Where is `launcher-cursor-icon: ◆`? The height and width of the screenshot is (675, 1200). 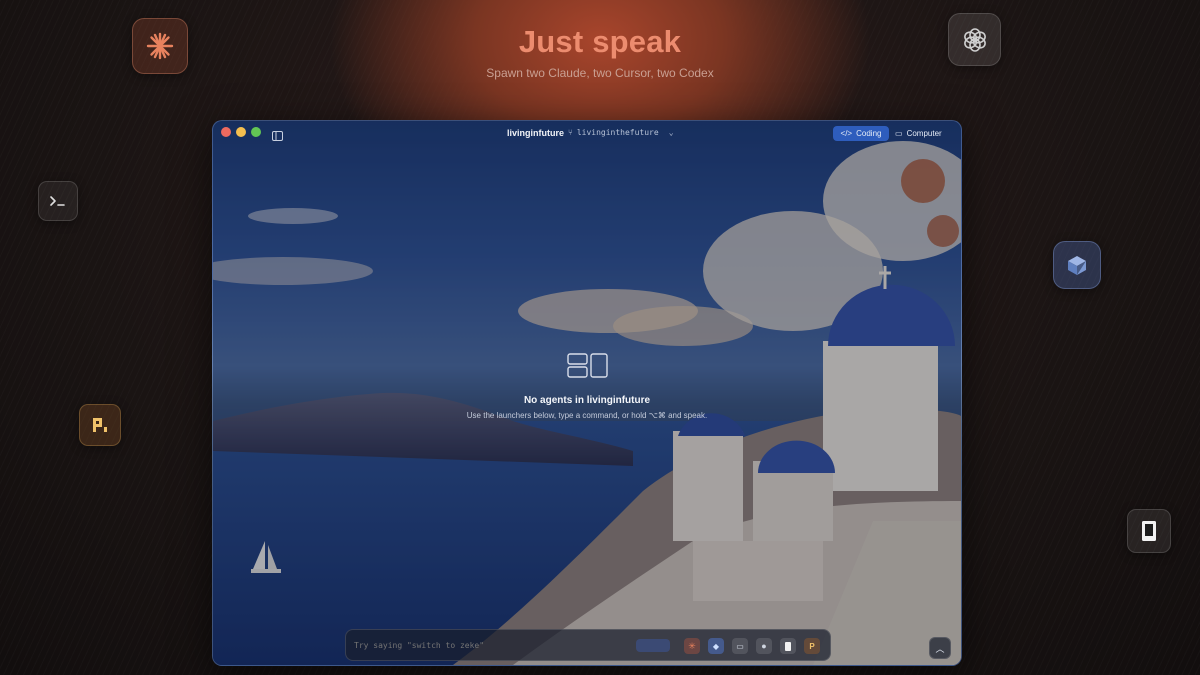
launcher-cursor-icon: ◆ is located at coordinates (716, 646).